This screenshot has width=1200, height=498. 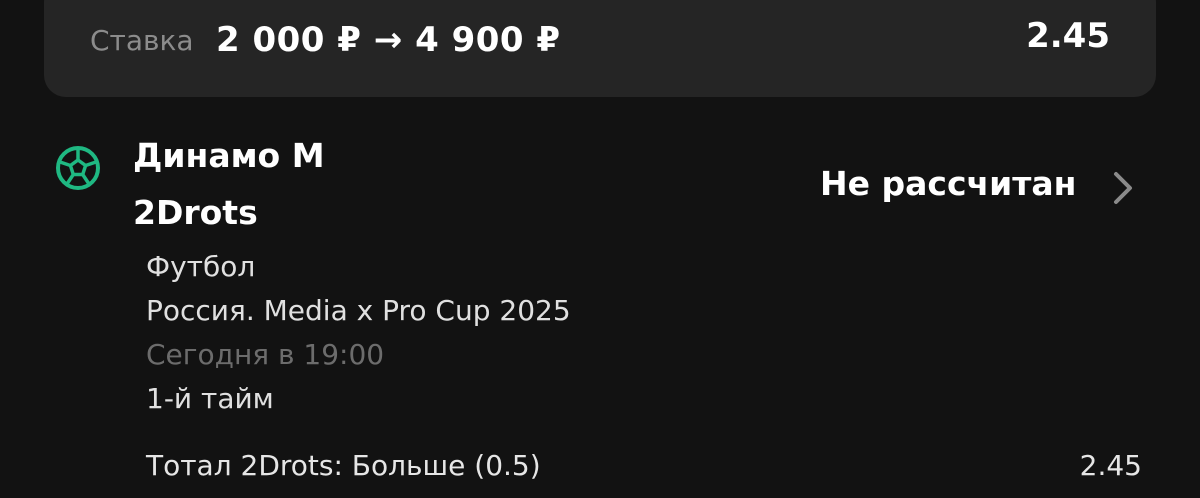 What do you see at coordinates (1110, 465) in the screenshot?
I see `market-coefficient: 2.45` at bounding box center [1110, 465].